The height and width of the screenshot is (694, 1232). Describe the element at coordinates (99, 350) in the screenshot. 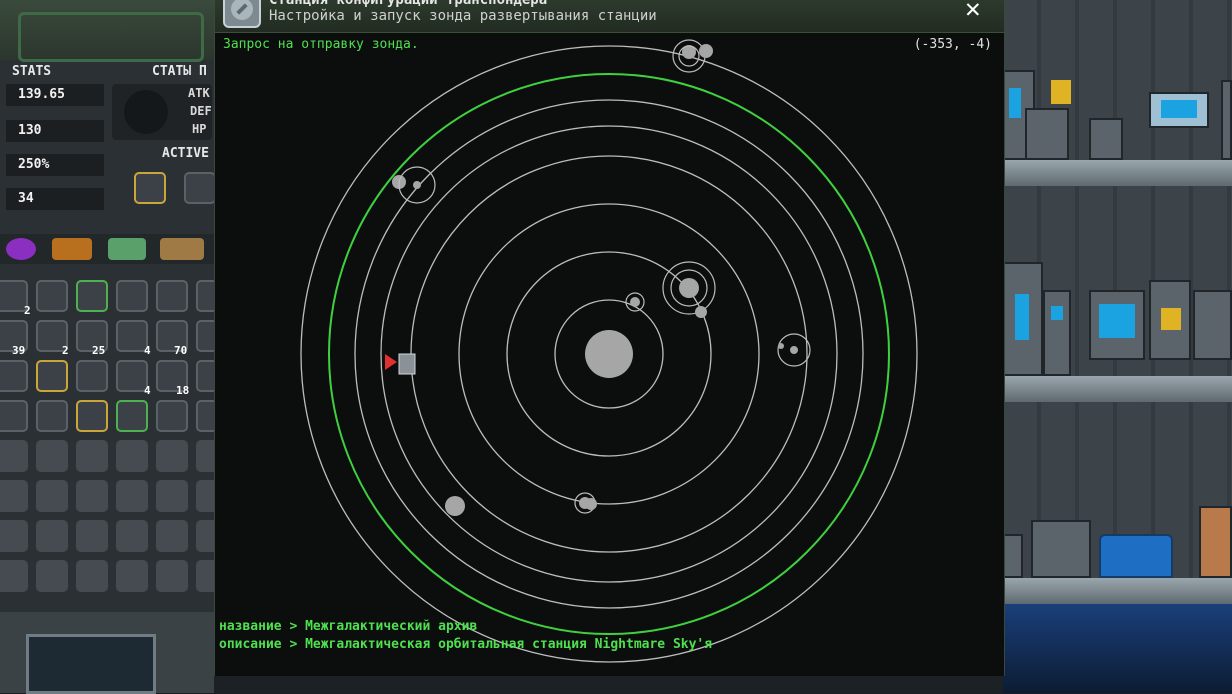

I see `item-quantity: 25` at that location.